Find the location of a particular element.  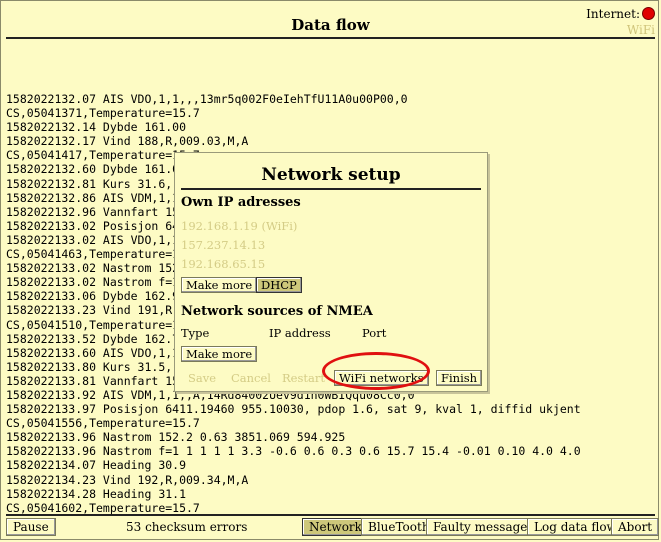

nmea-sources-heading: Network sources of NMEA is located at coordinates (277, 311).